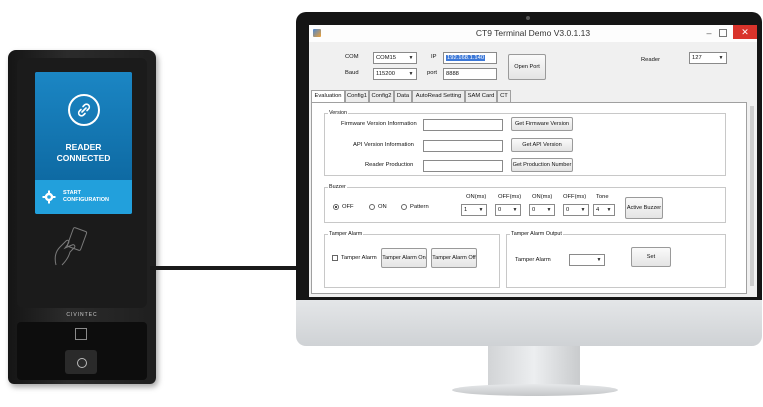 The height and width of the screenshot is (407, 763). Describe the element at coordinates (382, 207) in the screenshot. I see `radio-on-label: ON` at that location.